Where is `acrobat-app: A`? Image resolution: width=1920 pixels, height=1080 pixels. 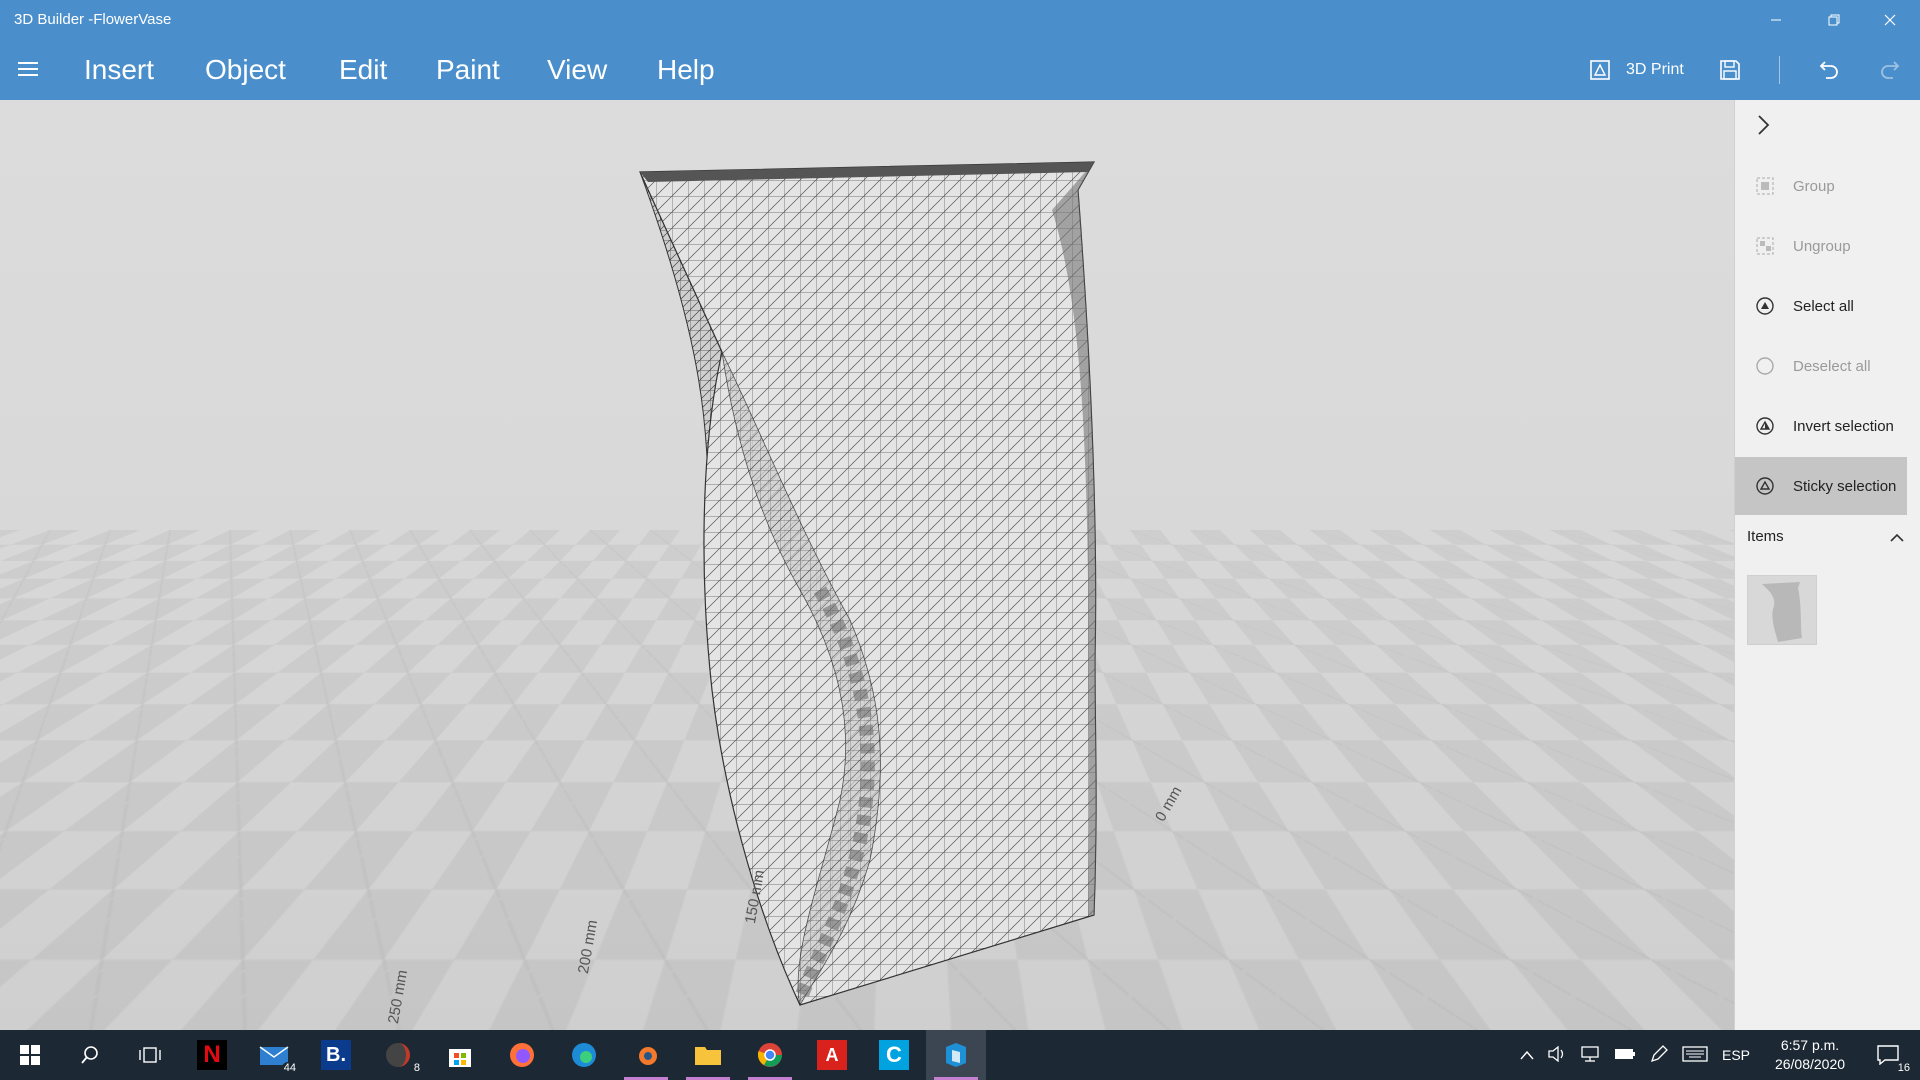
acrobat-app: A is located at coordinates (832, 1055).